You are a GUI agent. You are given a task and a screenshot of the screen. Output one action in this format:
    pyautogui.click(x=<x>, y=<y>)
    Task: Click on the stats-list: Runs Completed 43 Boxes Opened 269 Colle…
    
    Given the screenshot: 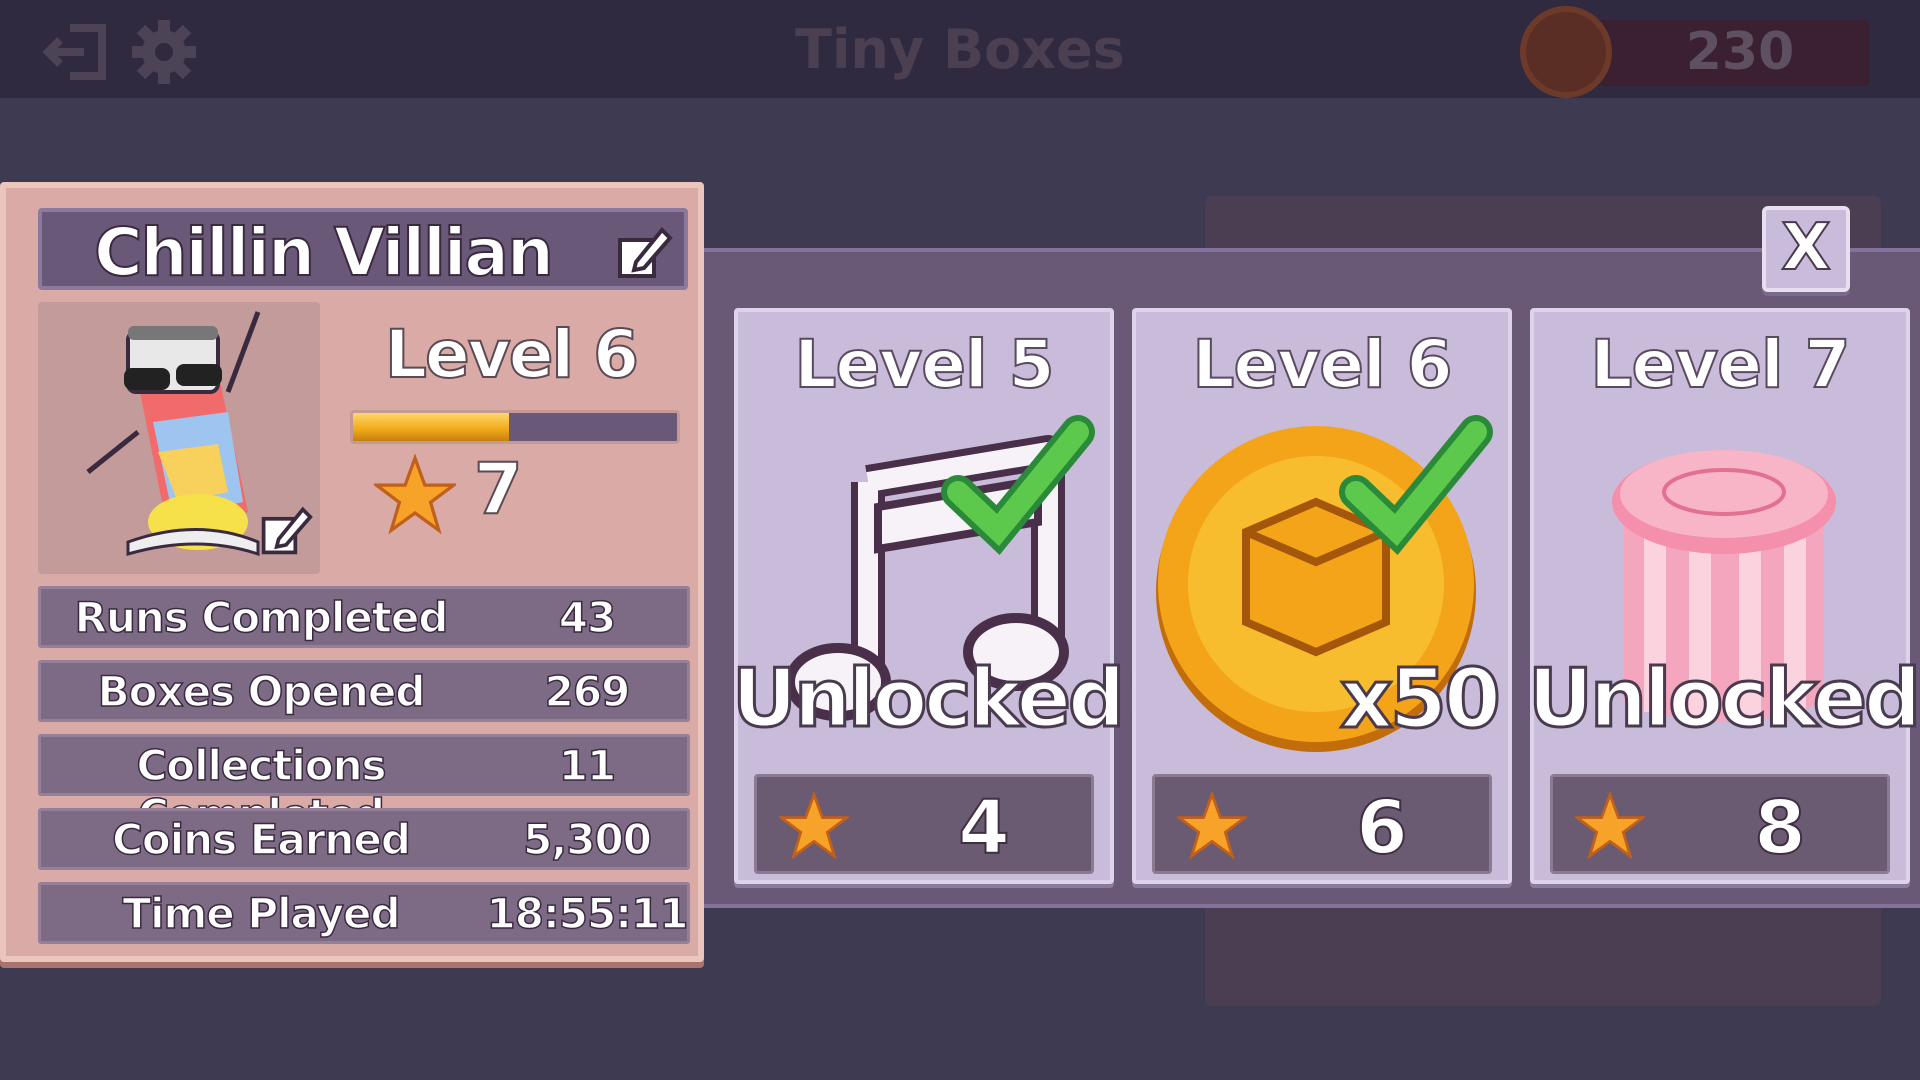 What is the action you would take?
    pyautogui.click(x=364, y=771)
    